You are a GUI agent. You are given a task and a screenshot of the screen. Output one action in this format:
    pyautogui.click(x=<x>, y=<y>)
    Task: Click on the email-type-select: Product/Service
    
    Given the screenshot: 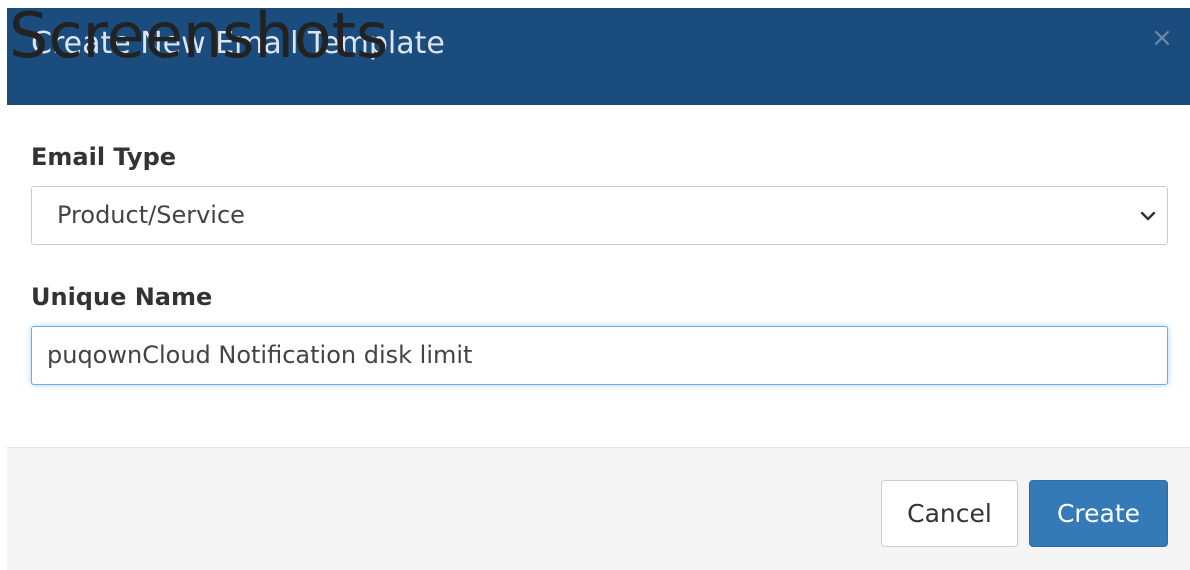 What is the action you would take?
    pyautogui.click(x=599, y=215)
    